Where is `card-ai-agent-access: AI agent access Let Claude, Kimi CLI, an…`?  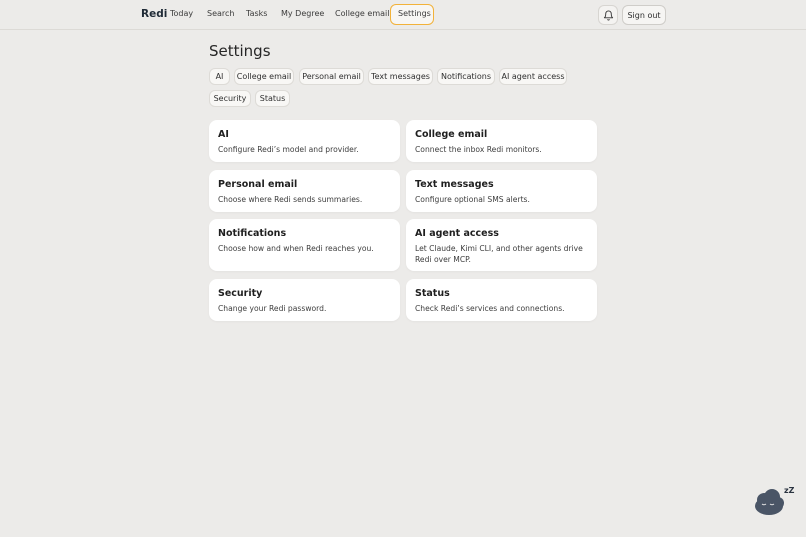 card-ai-agent-access: AI agent access Let Claude, Kimi CLI, an… is located at coordinates (501, 245).